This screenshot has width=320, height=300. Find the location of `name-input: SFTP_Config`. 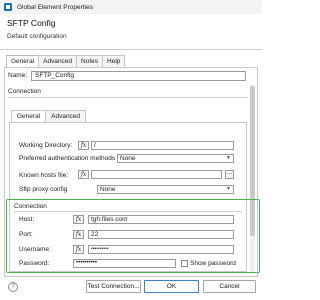

name-input: SFTP_Config is located at coordinates (138, 76).